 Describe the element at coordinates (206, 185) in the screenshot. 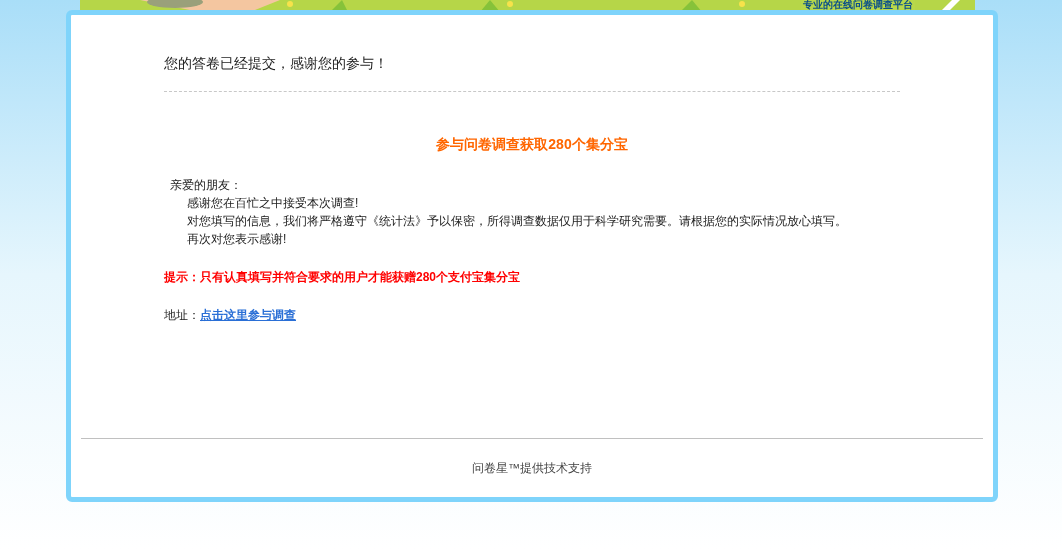

I see `greeting: 亲爱的朋友：` at that location.